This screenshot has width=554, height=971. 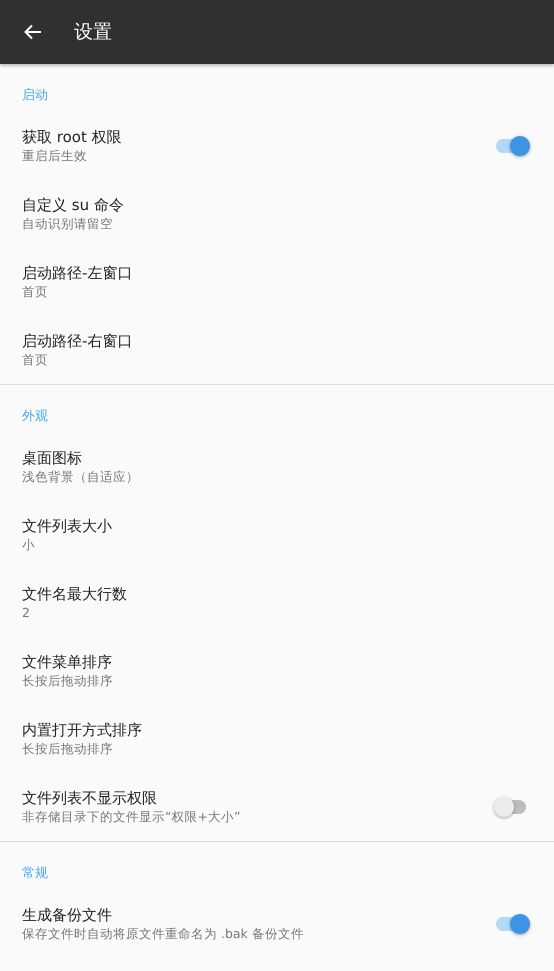 What do you see at coordinates (163, 934) in the screenshot?
I see `item-summary: 保存文件时自动将原文件重命名为 .bak 备份文件` at bounding box center [163, 934].